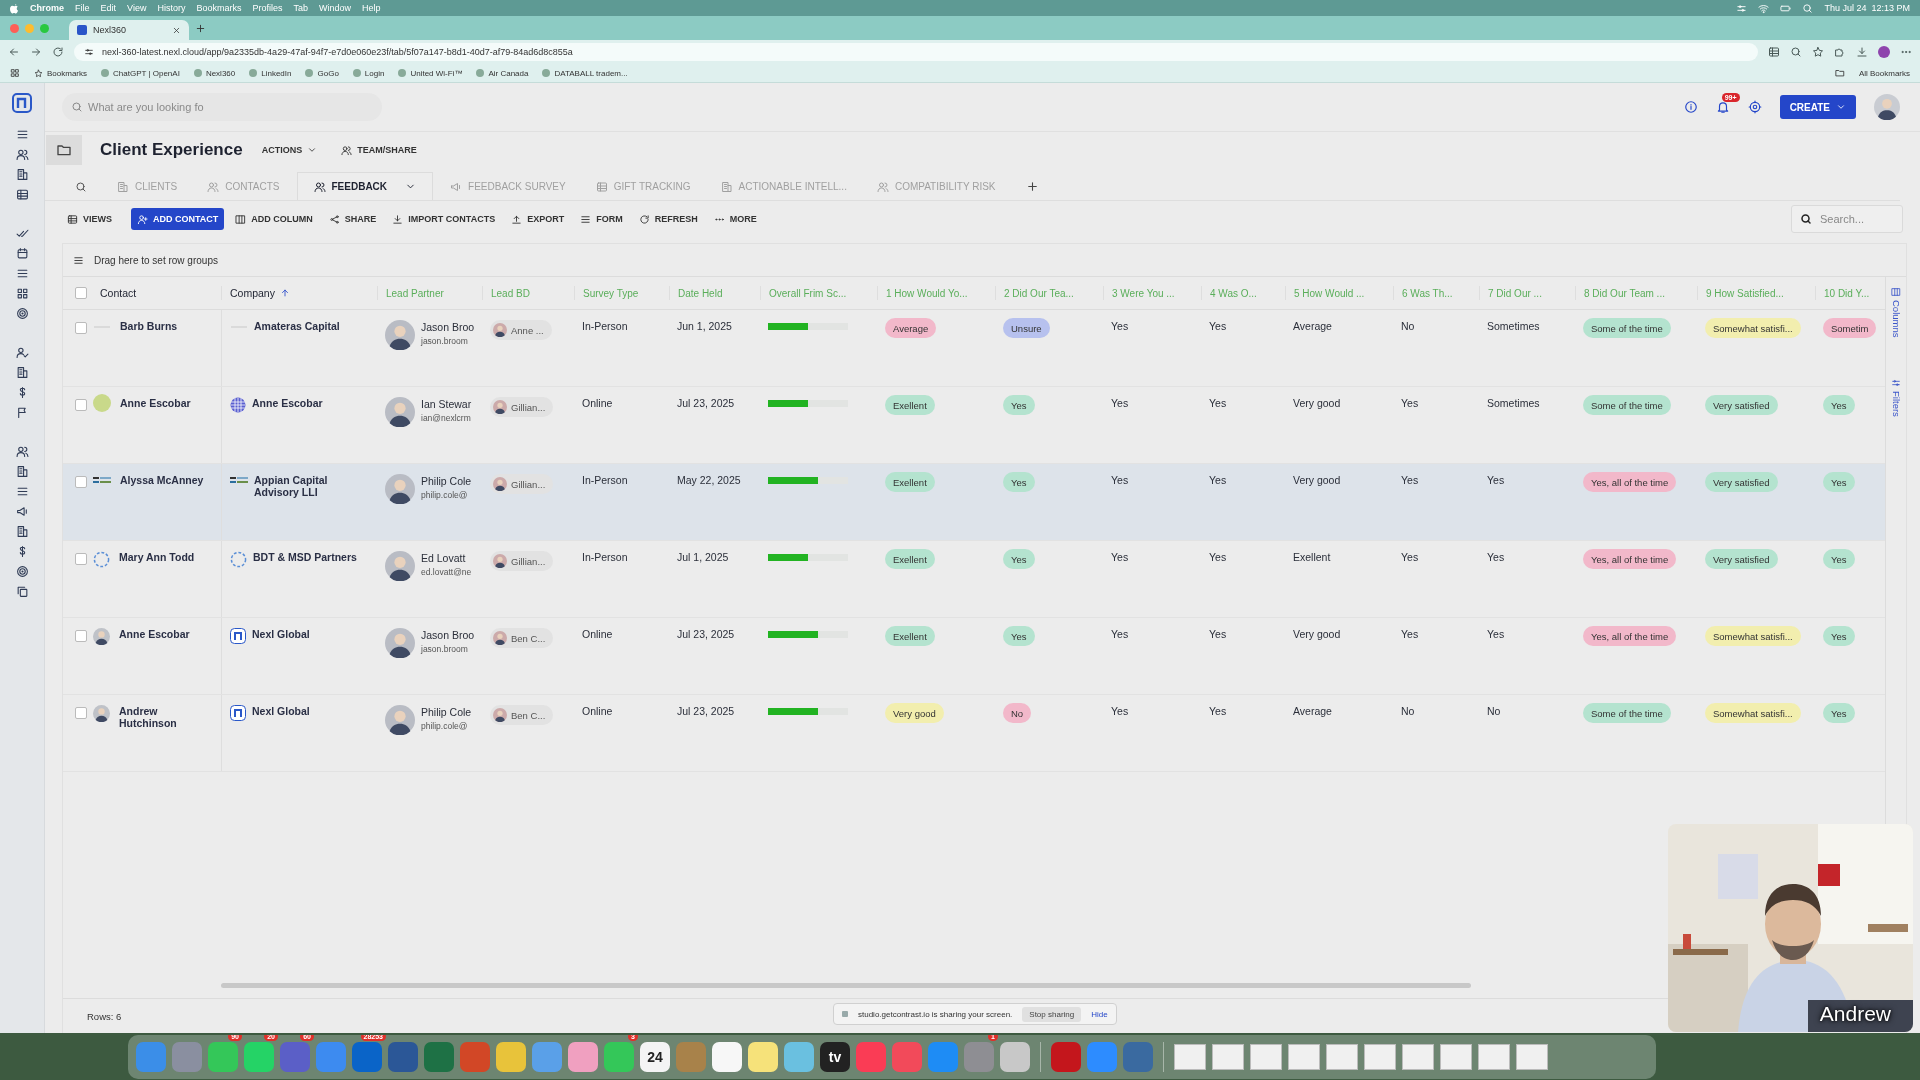  Describe the element at coordinates (328, 73) in the screenshot. I see `bookmark: GoGo` at that location.